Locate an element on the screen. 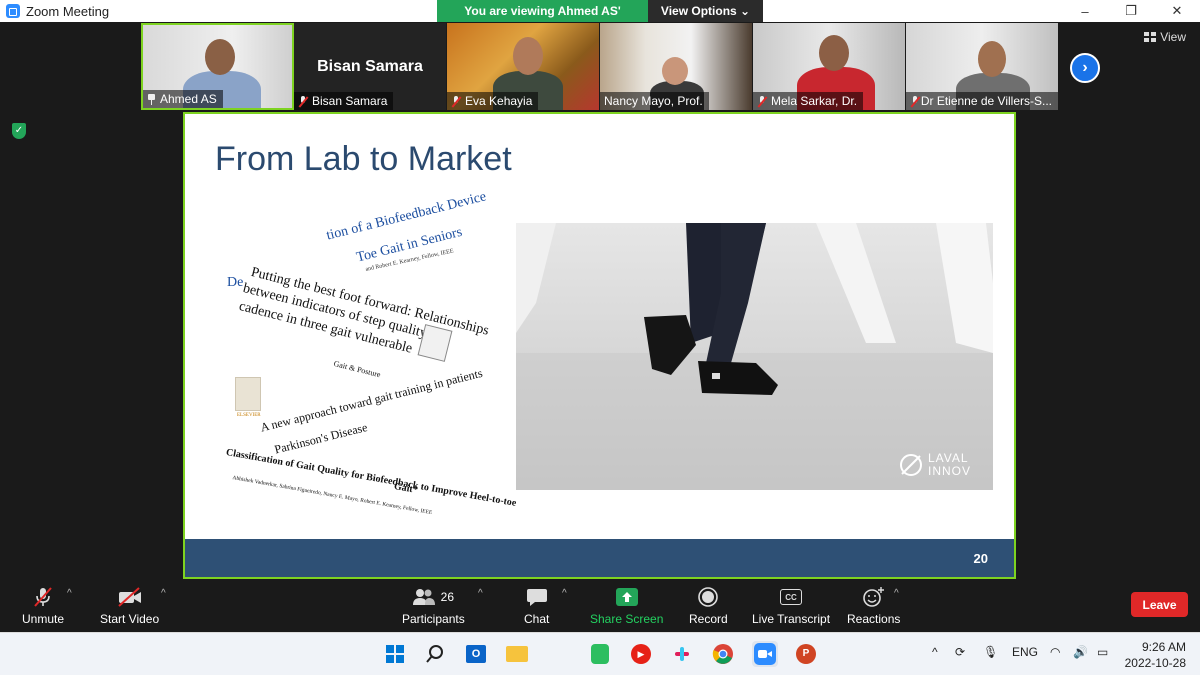  taskbar-zoom is located at coordinates (765, 654).